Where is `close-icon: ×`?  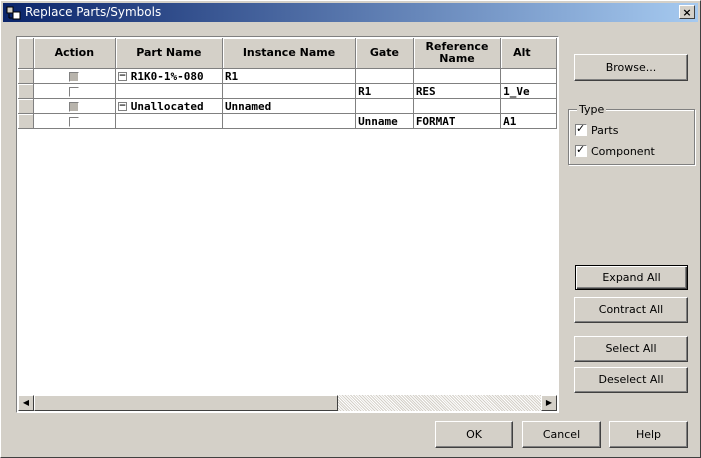
close-icon: × is located at coordinates (687, 12).